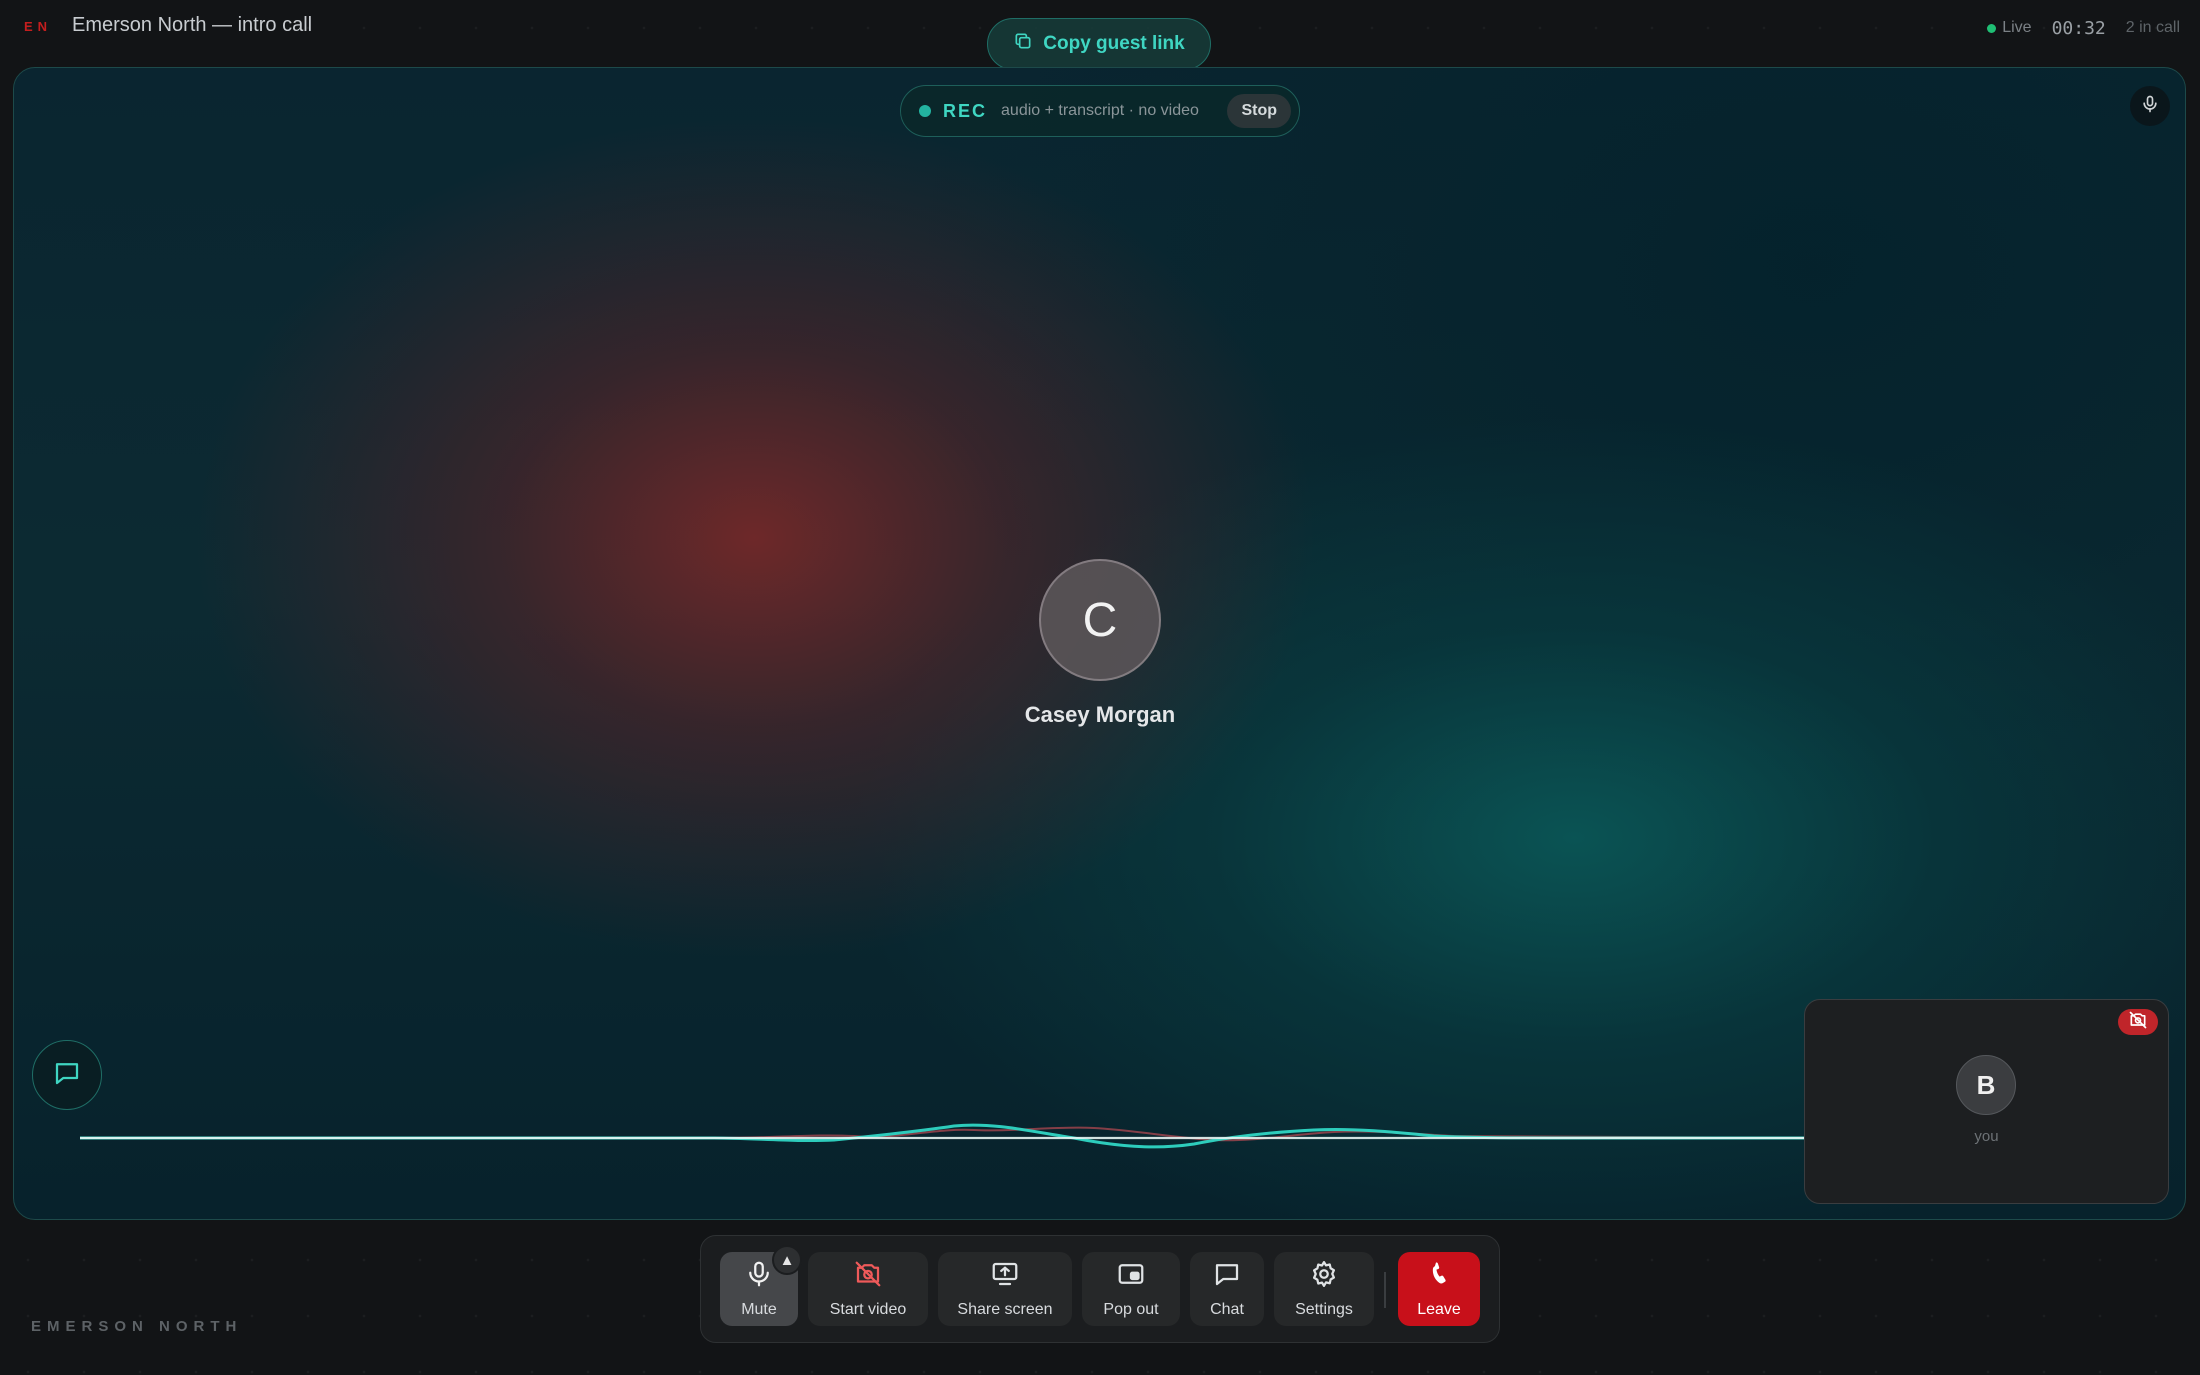 This screenshot has width=2200, height=1375. Describe the element at coordinates (1385, 1290) in the screenshot. I see `control-divider` at that location.